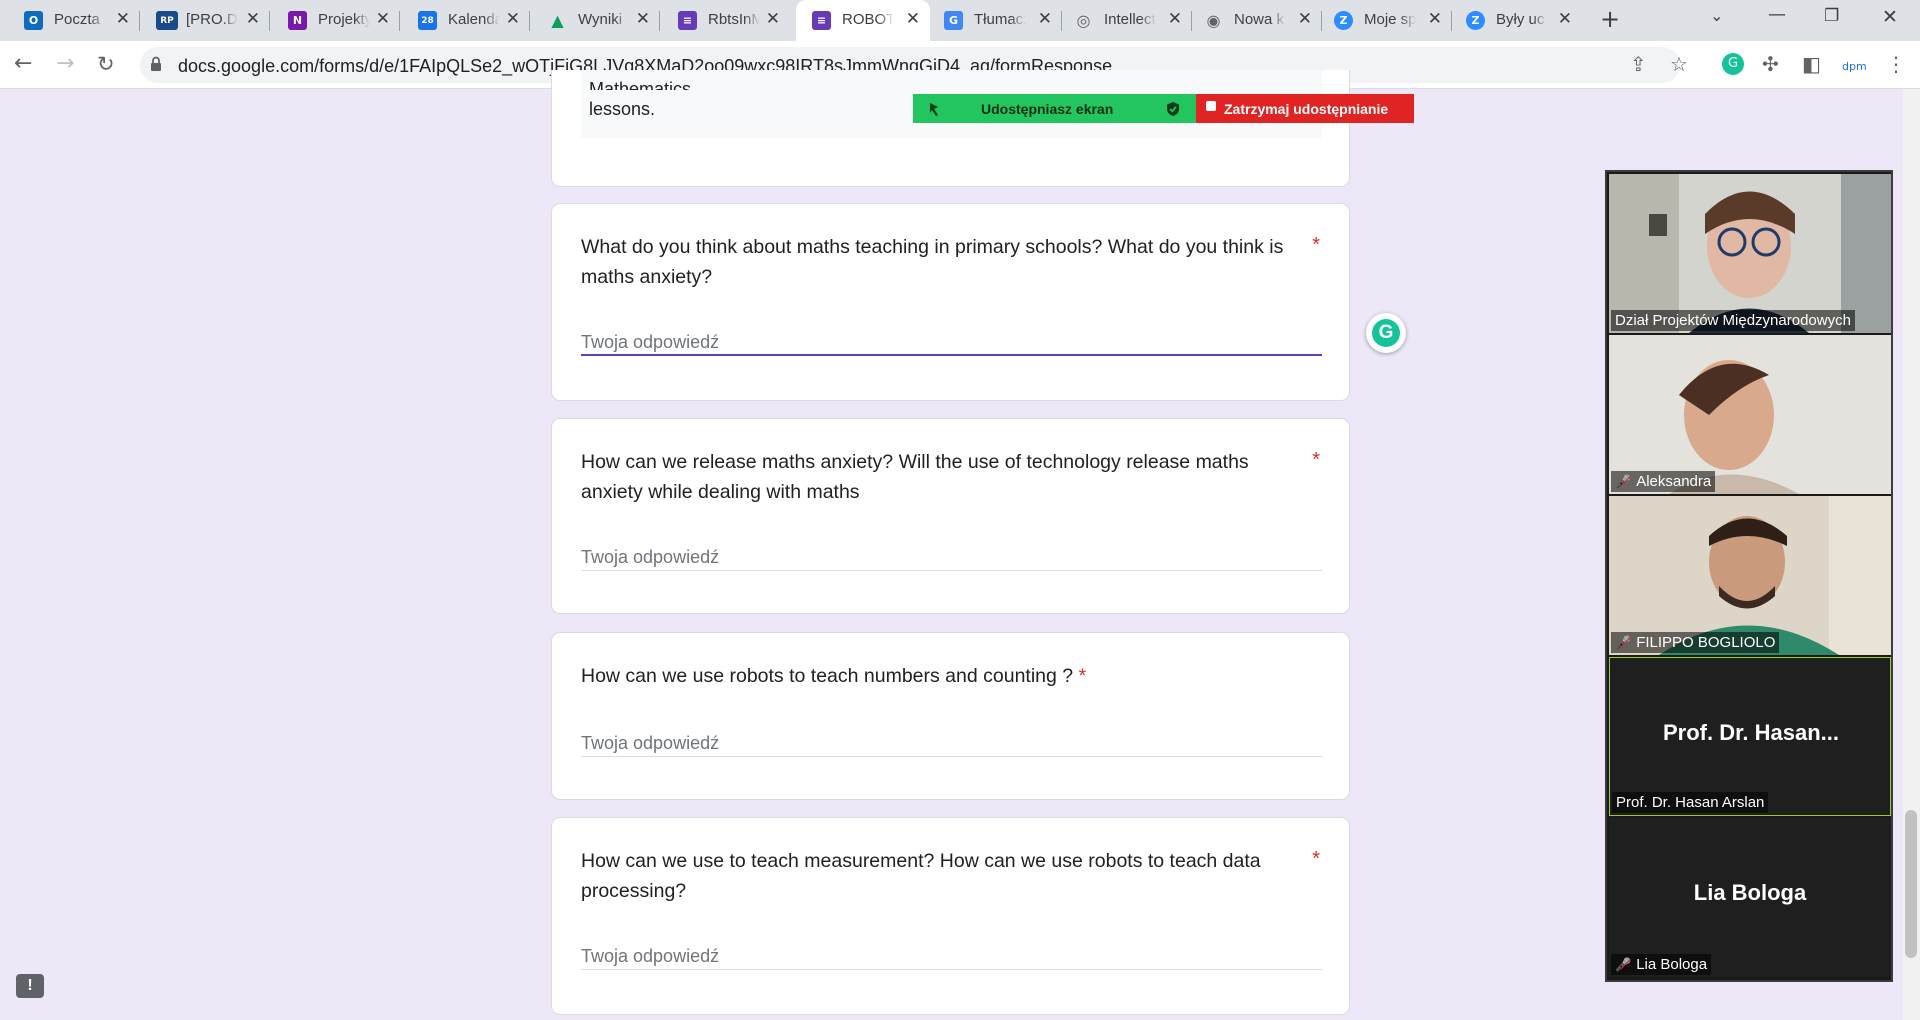  Describe the element at coordinates (1257, 20) in the screenshot. I see `tab-nowa-karta: ◉ Nowa k ✕` at that location.